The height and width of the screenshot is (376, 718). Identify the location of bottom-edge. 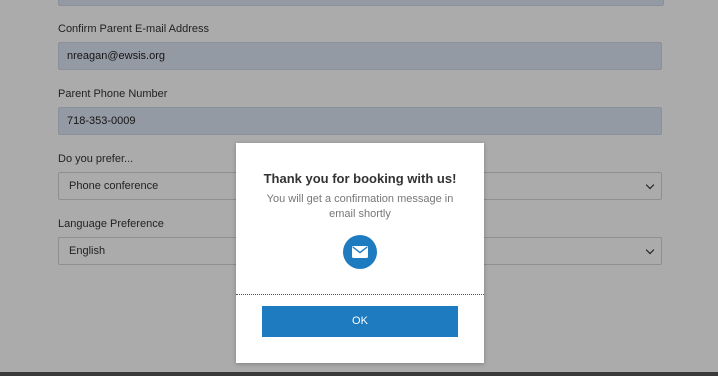
(359, 374).